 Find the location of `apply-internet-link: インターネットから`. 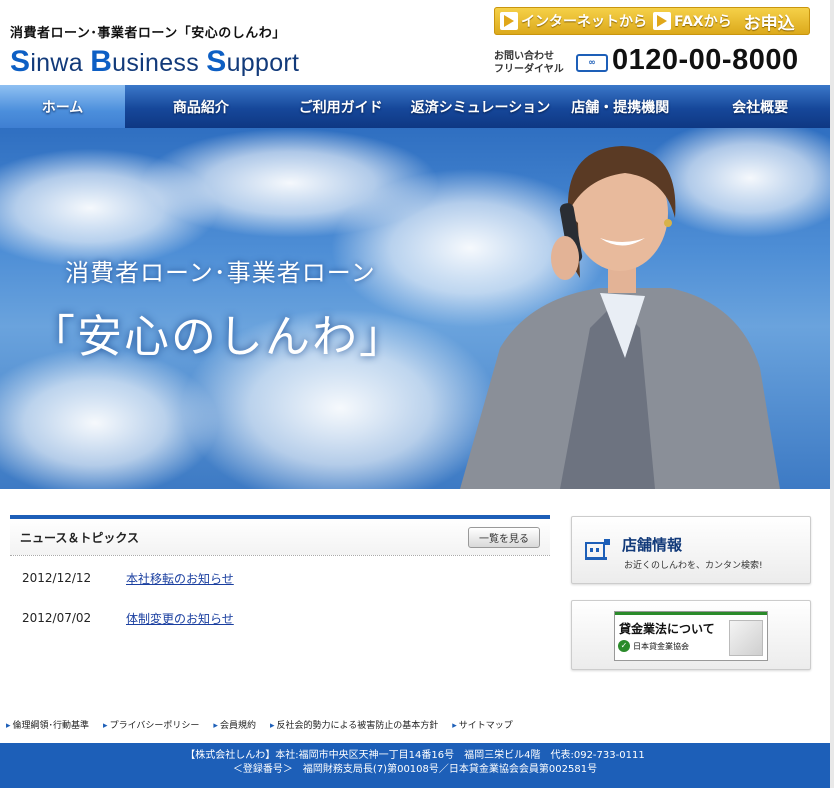

apply-internet-link: インターネットから is located at coordinates (584, 21).